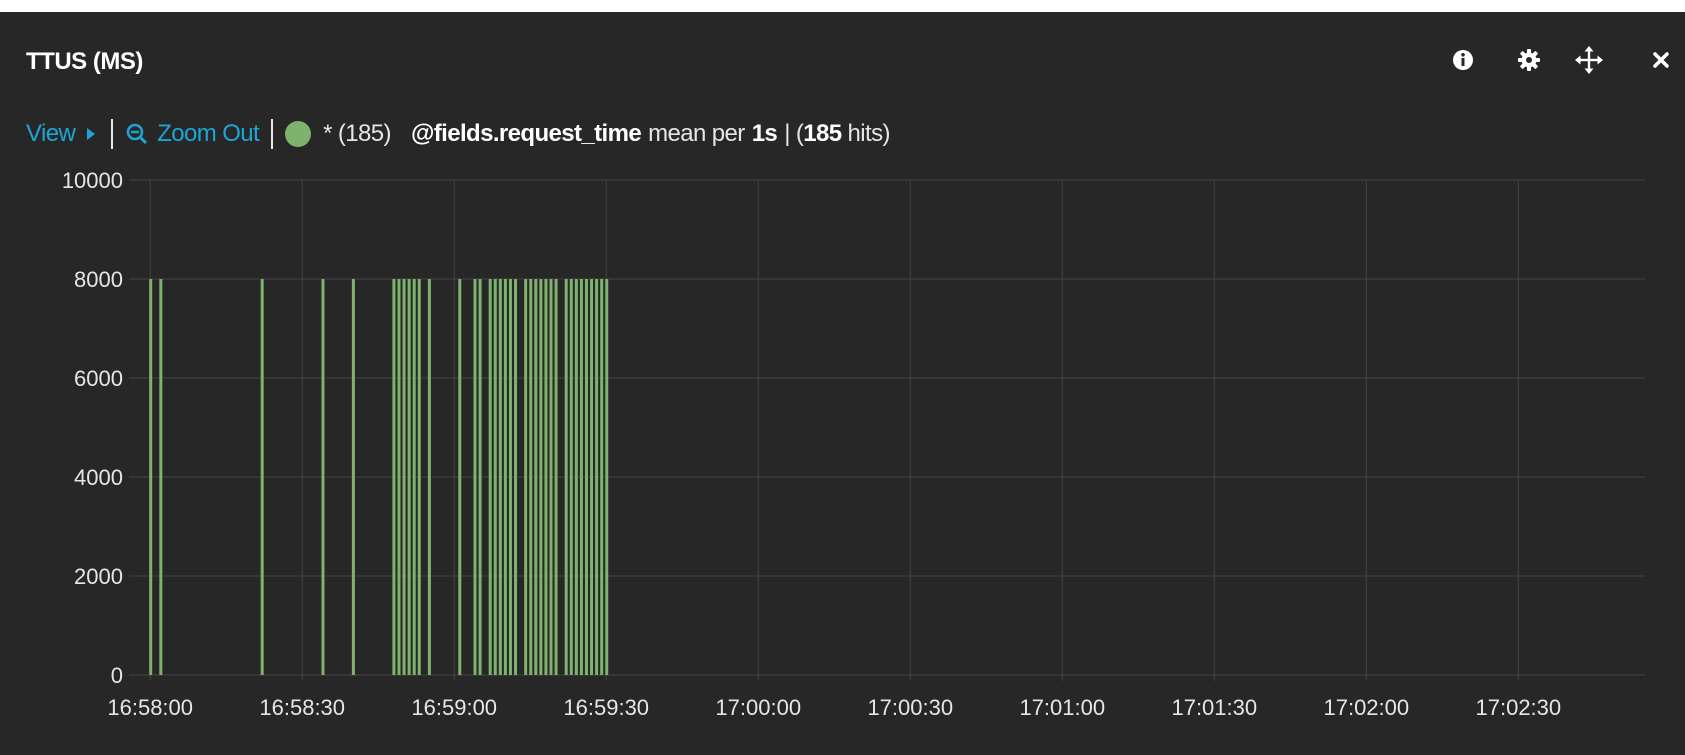 The height and width of the screenshot is (755, 1685). What do you see at coordinates (150, 707) in the screenshot?
I see `x-tick-label: 16:58:00` at bounding box center [150, 707].